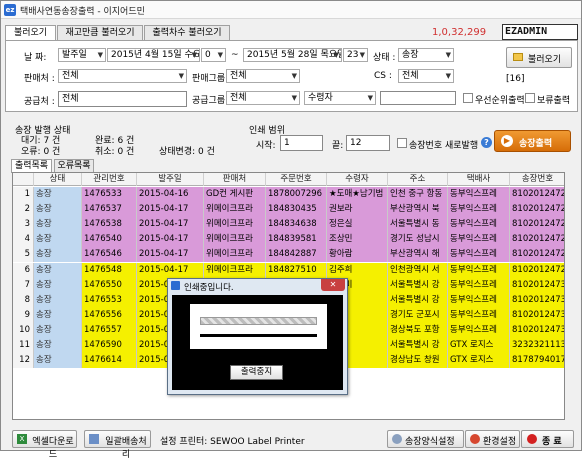 The height and width of the screenshot is (460, 582). Describe the element at coordinates (23, 194) in the screenshot. I see `row-number: 1` at that location.